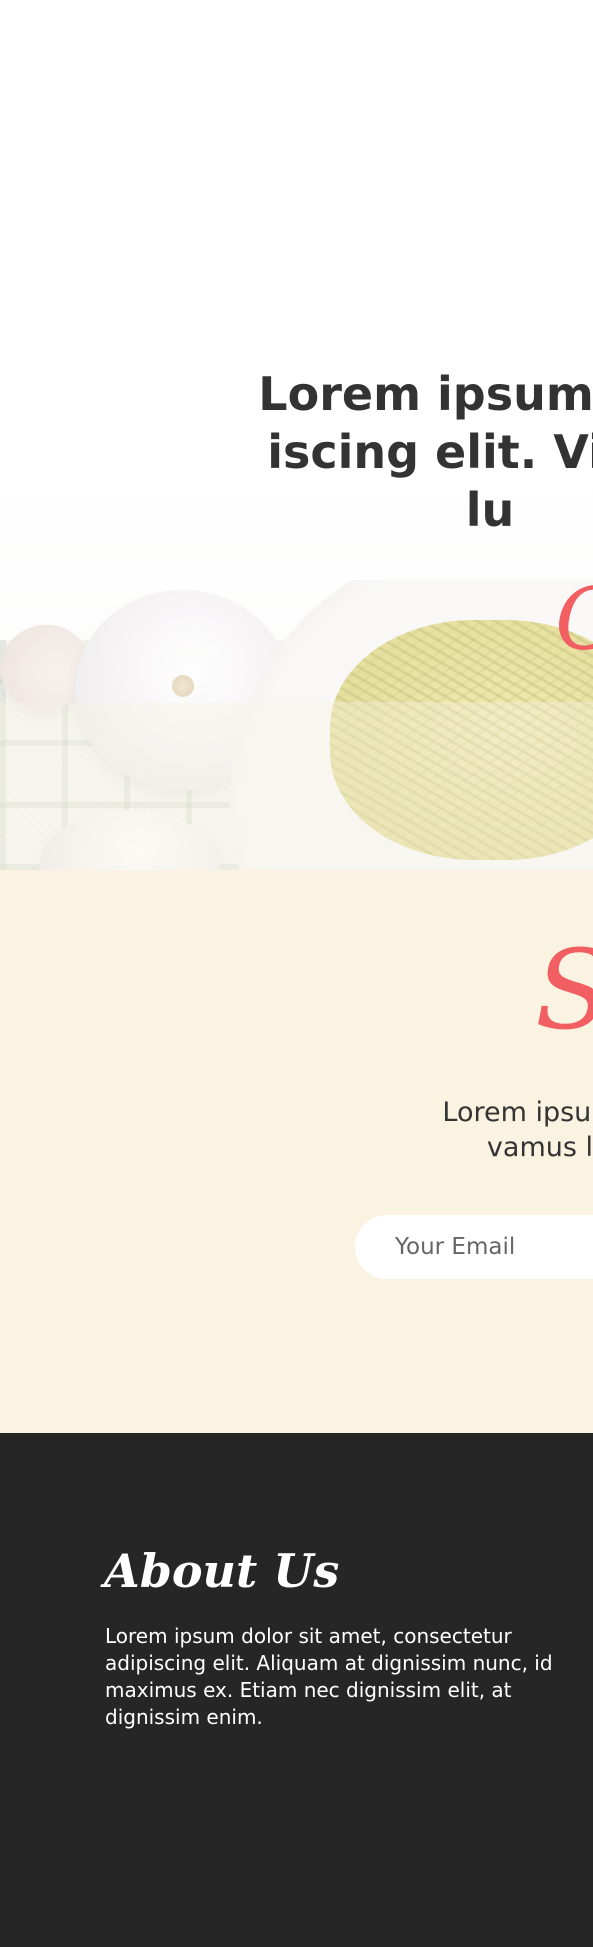  I want to click on hero-heading-line: Lorem ipsum dolo, so click(425, 394).